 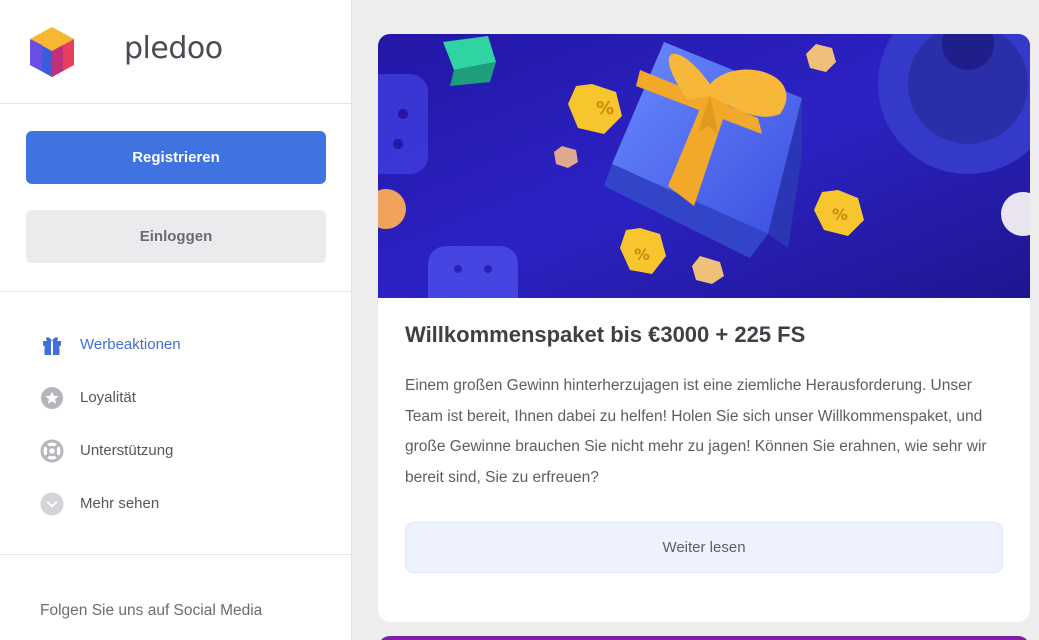 I want to click on next-promo-card-edge, so click(x=704, y=638).